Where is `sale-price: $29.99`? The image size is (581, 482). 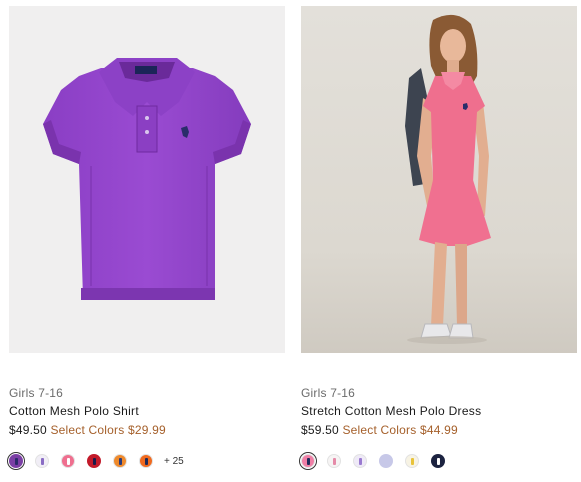
sale-price: $29.99 is located at coordinates (146, 430).